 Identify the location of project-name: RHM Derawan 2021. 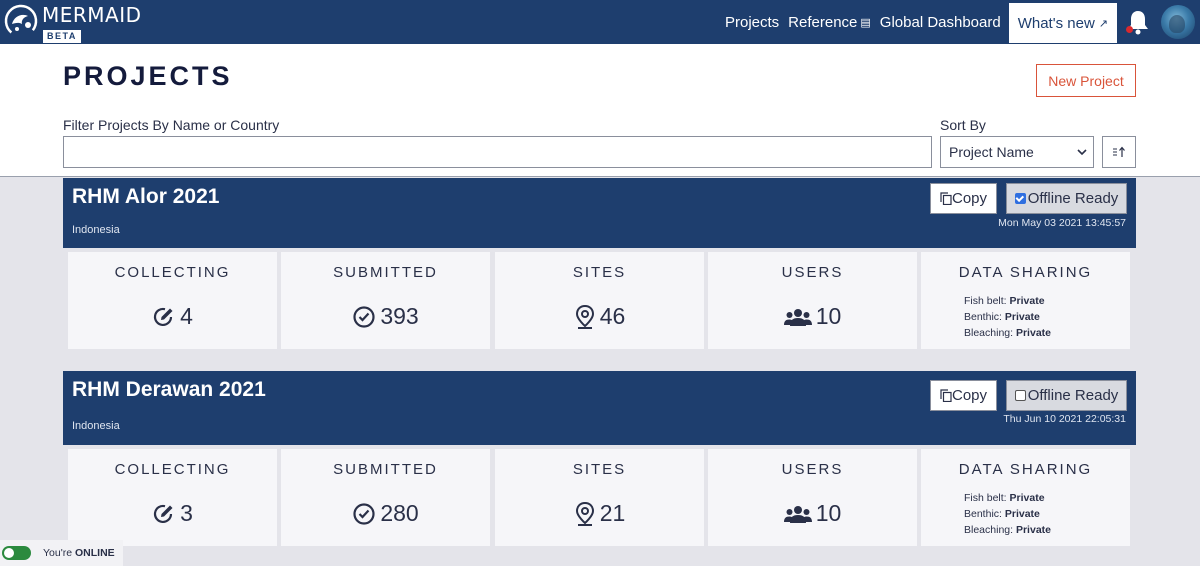
(169, 390).